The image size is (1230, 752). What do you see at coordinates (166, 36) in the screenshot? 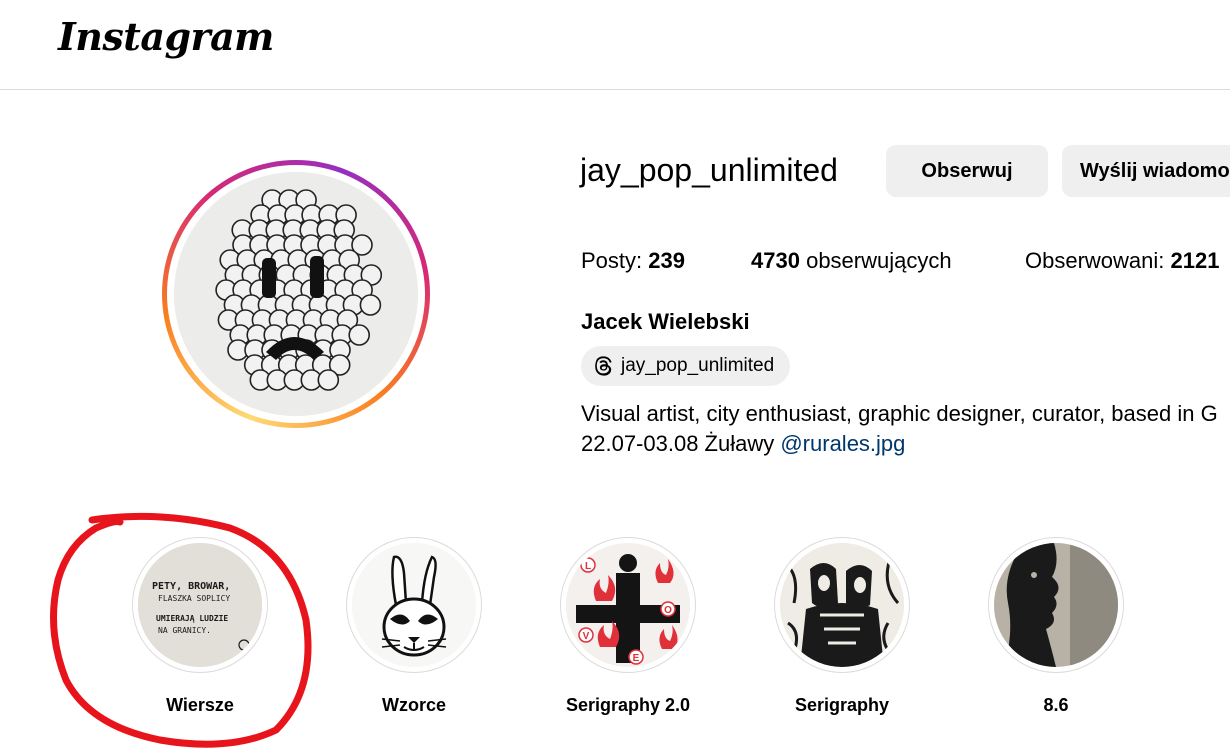
I see `instagram-logo: Instagram` at bounding box center [166, 36].